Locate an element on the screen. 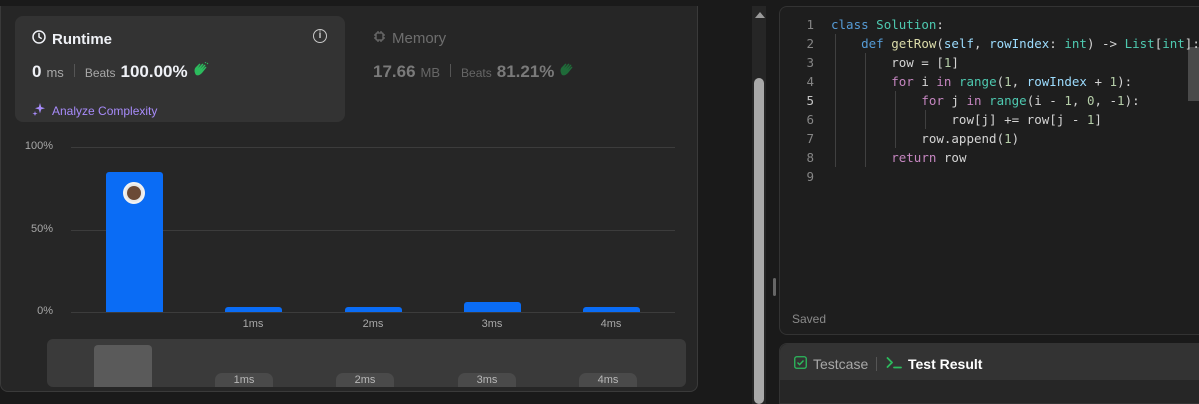 This screenshot has height=404, width=1199. memory-card: Memory 17.66 MB Beats 81.21% is located at coordinates (523, 69).